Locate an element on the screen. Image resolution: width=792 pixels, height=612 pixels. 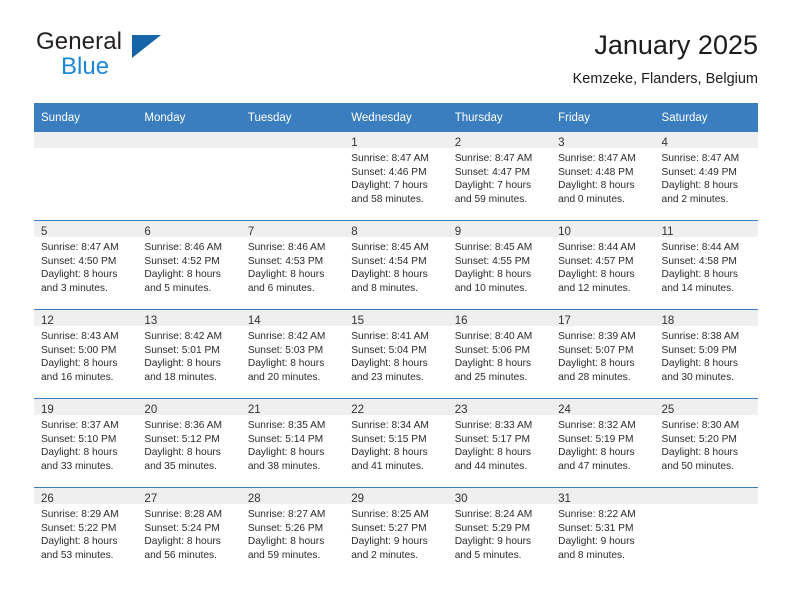
sunrise-text: Sunrise: 8:27 AM is located at coordinates (286, 514).